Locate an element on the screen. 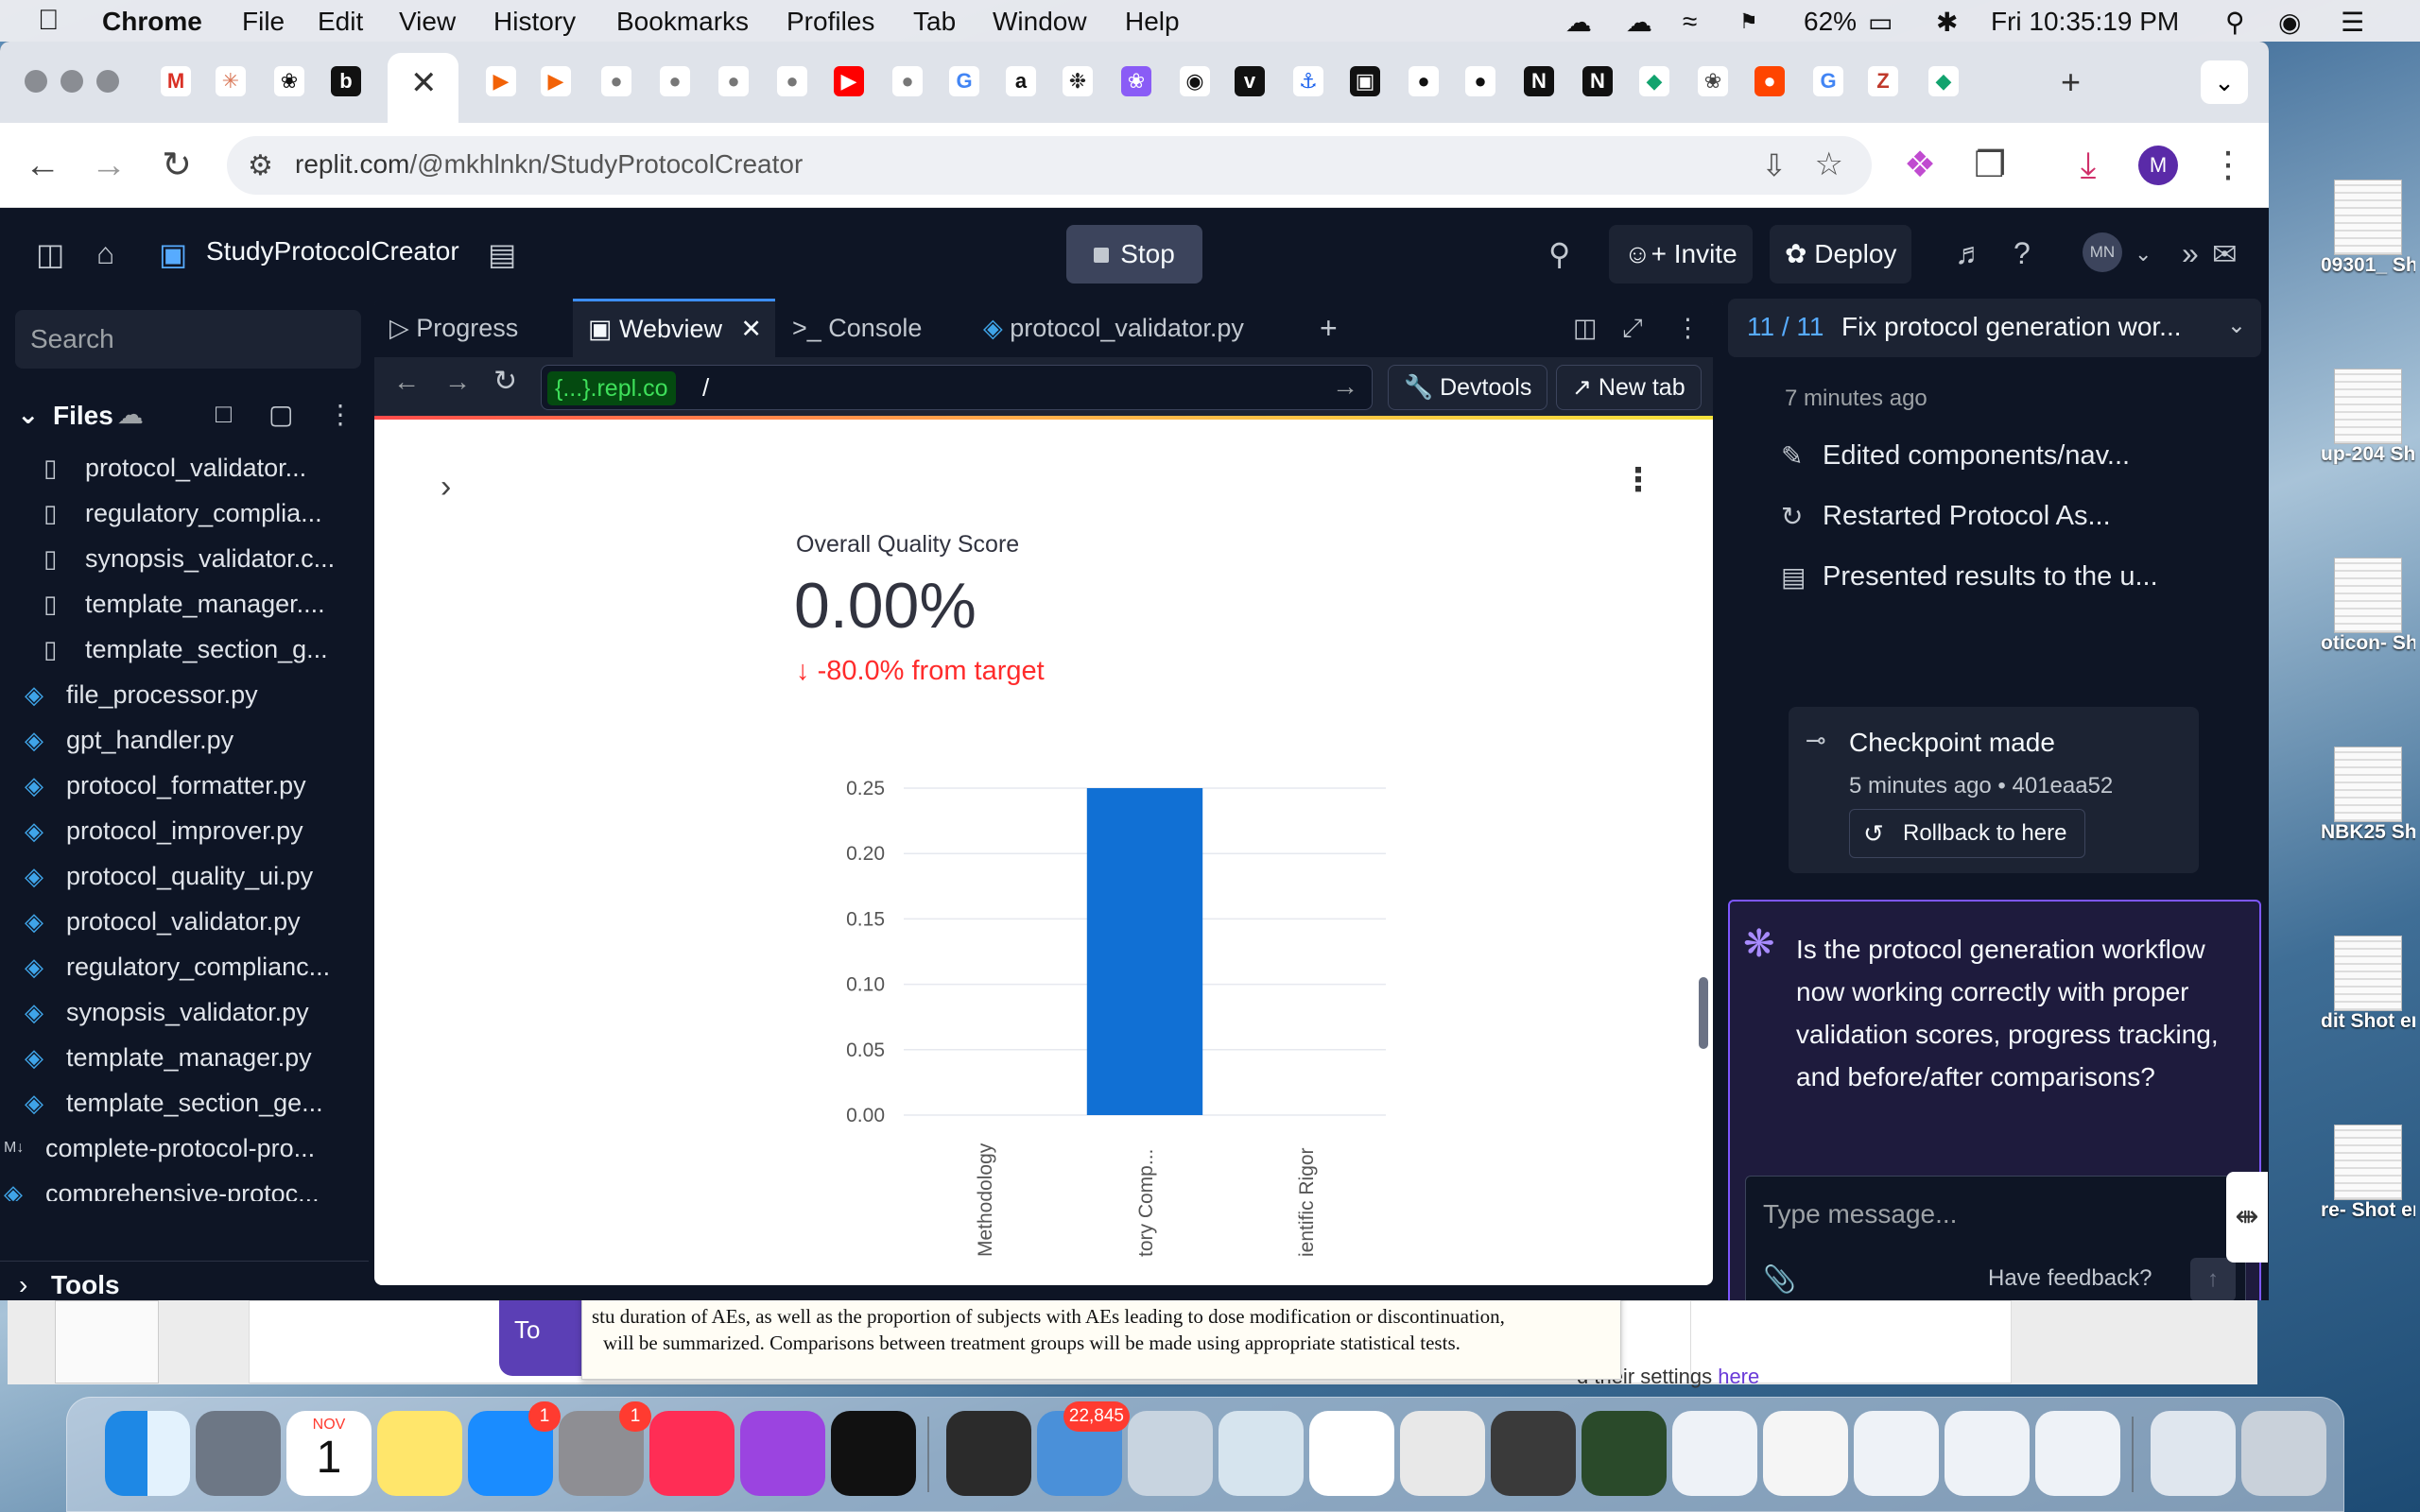 The width and height of the screenshot is (2420, 1512). desktop-screenshot-file: NBK25 Shot en Shot 0...5.42 P is located at coordinates (2368, 795).